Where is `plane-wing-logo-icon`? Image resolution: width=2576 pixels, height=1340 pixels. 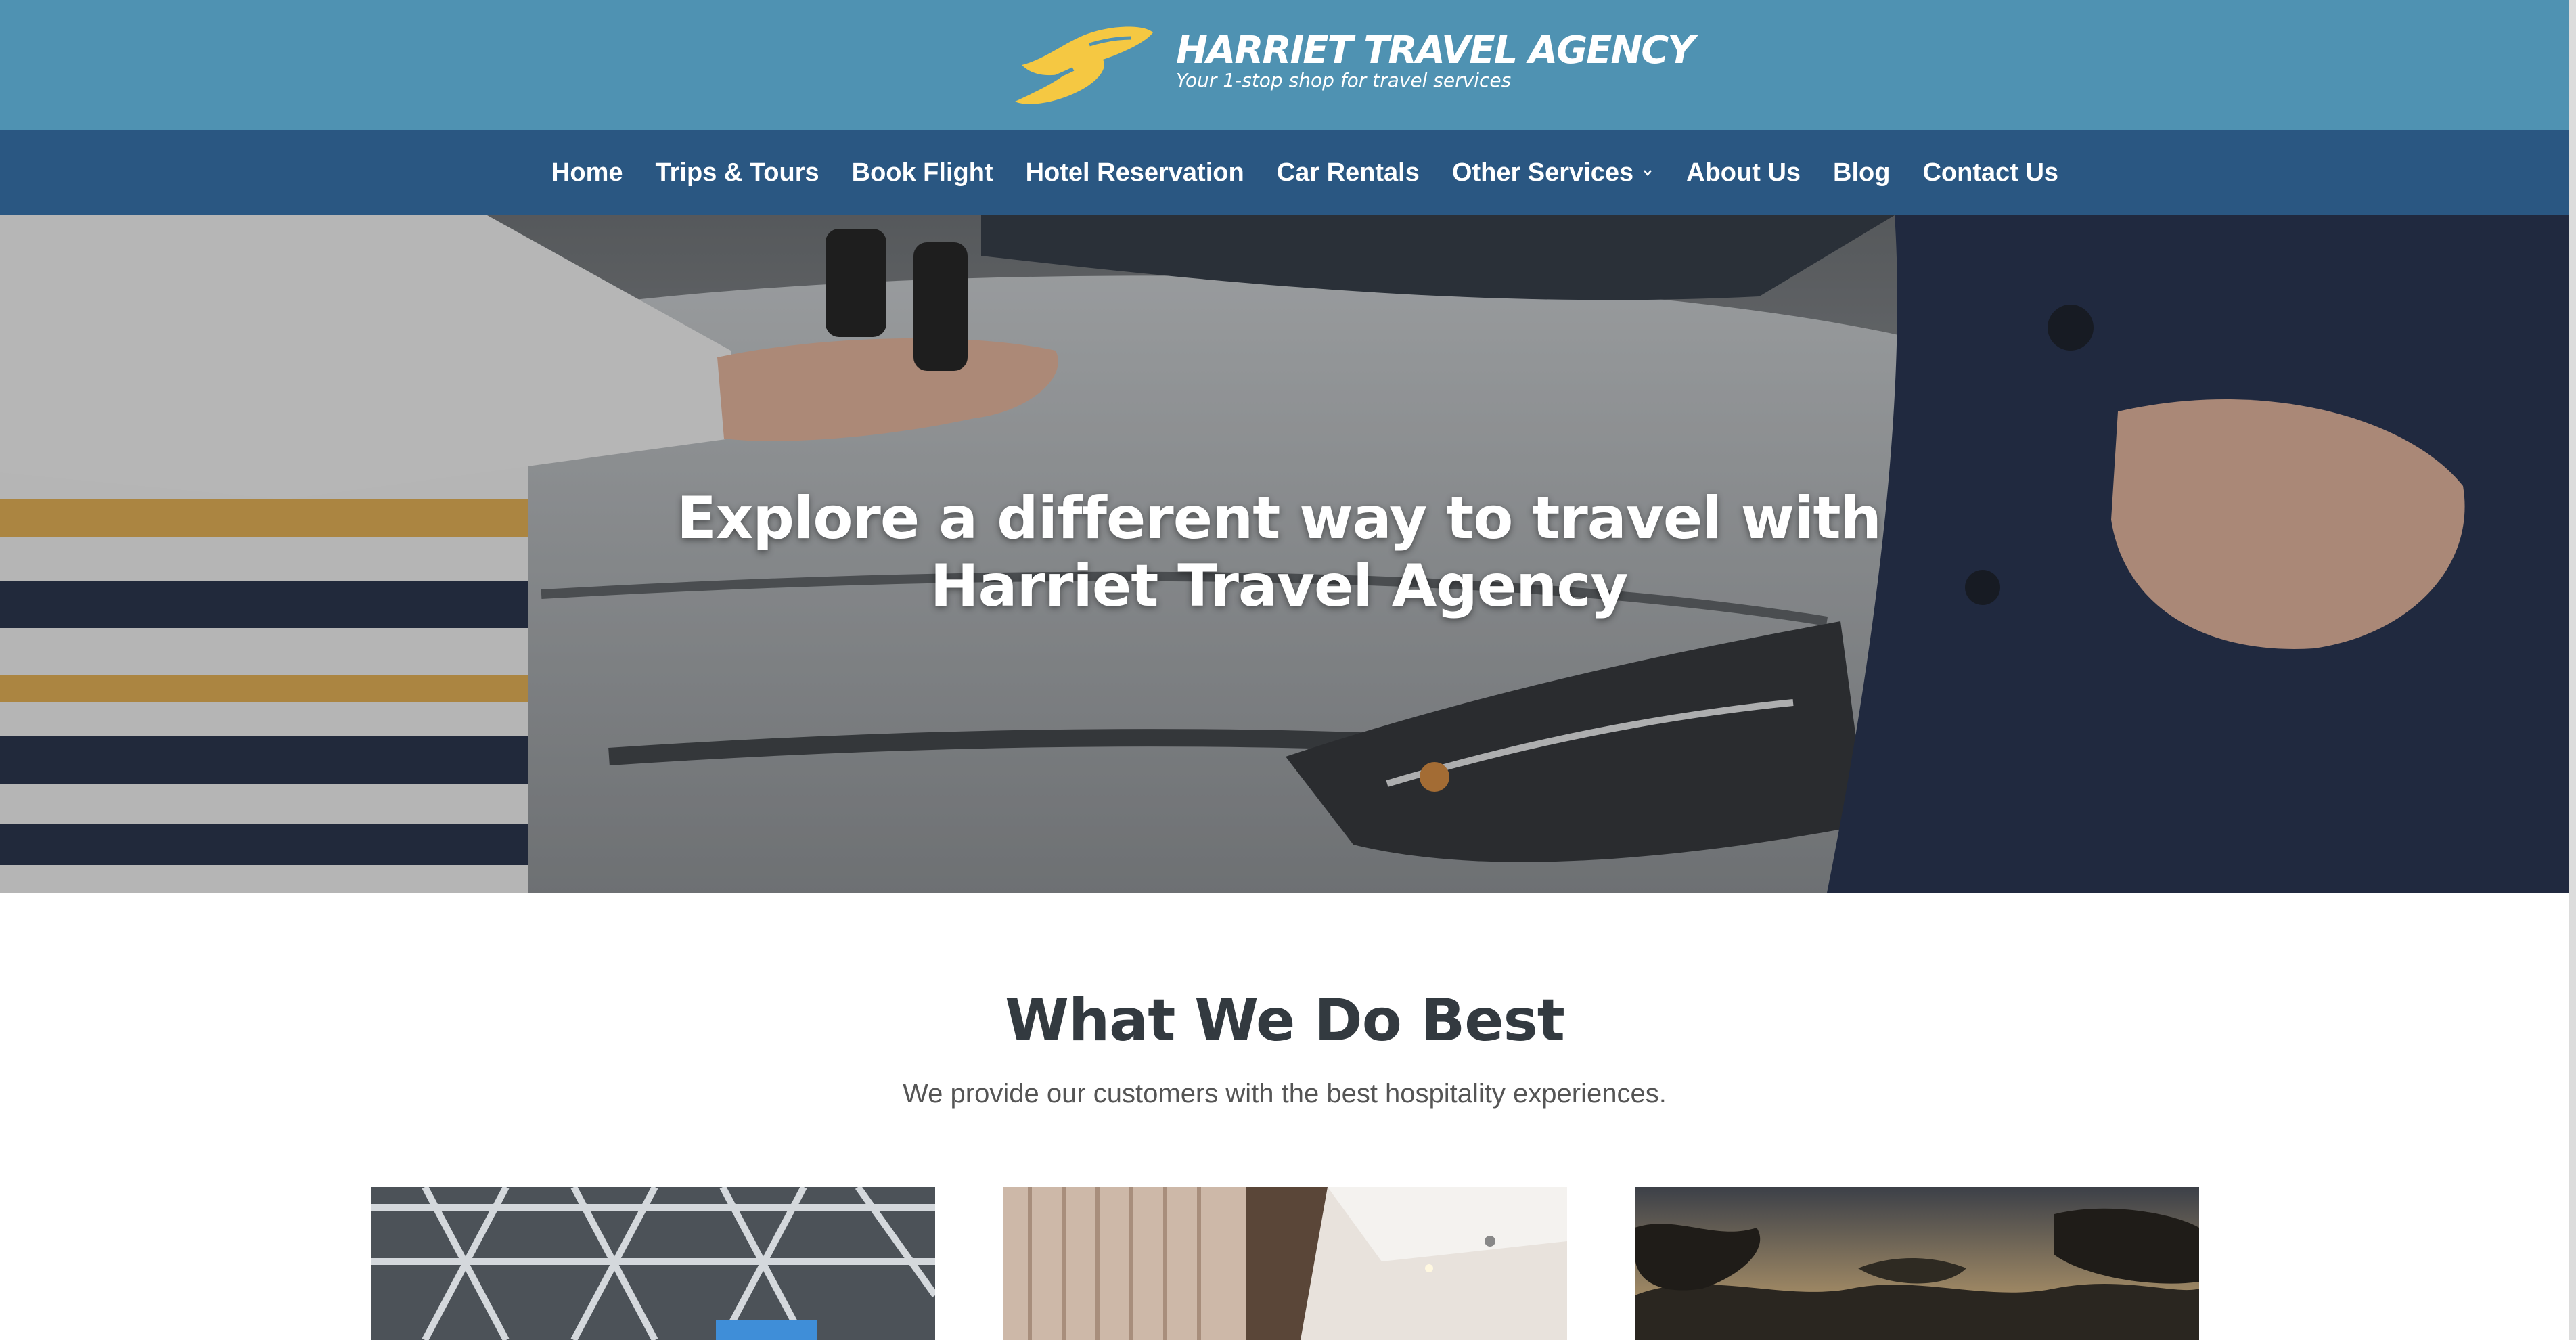
plane-wing-logo-icon is located at coordinates (1082, 65).